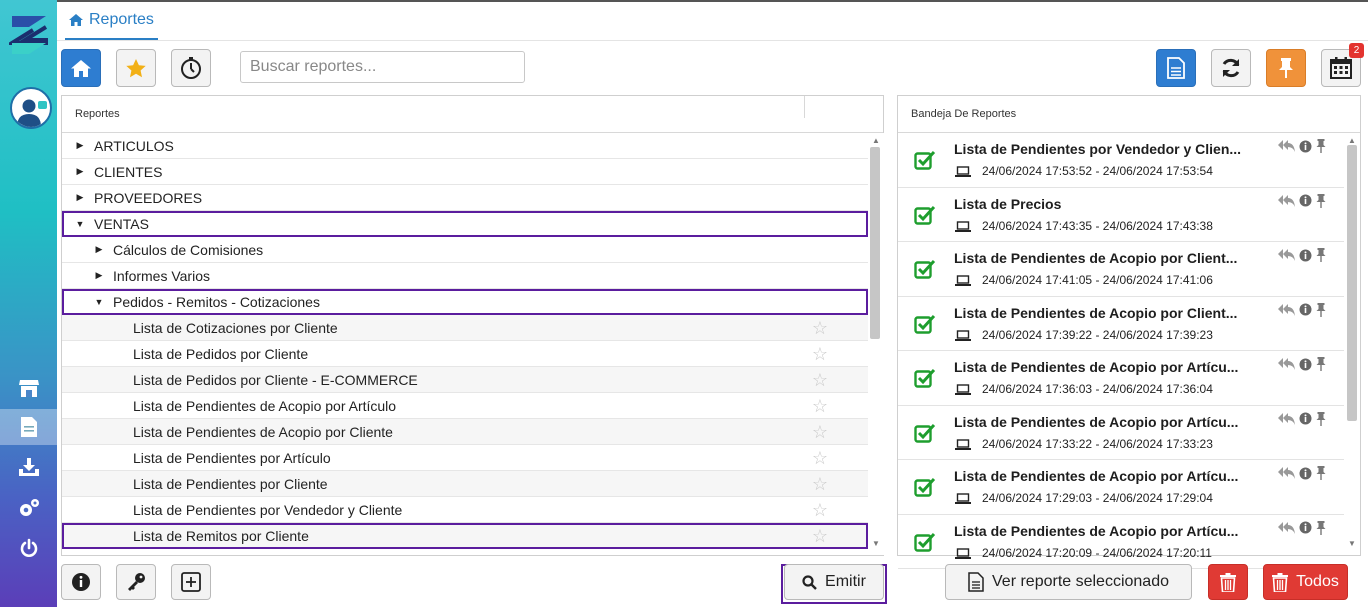  Describe the element at coordinates (28, 388) in the screenshot. I see `store-icon` at that location.